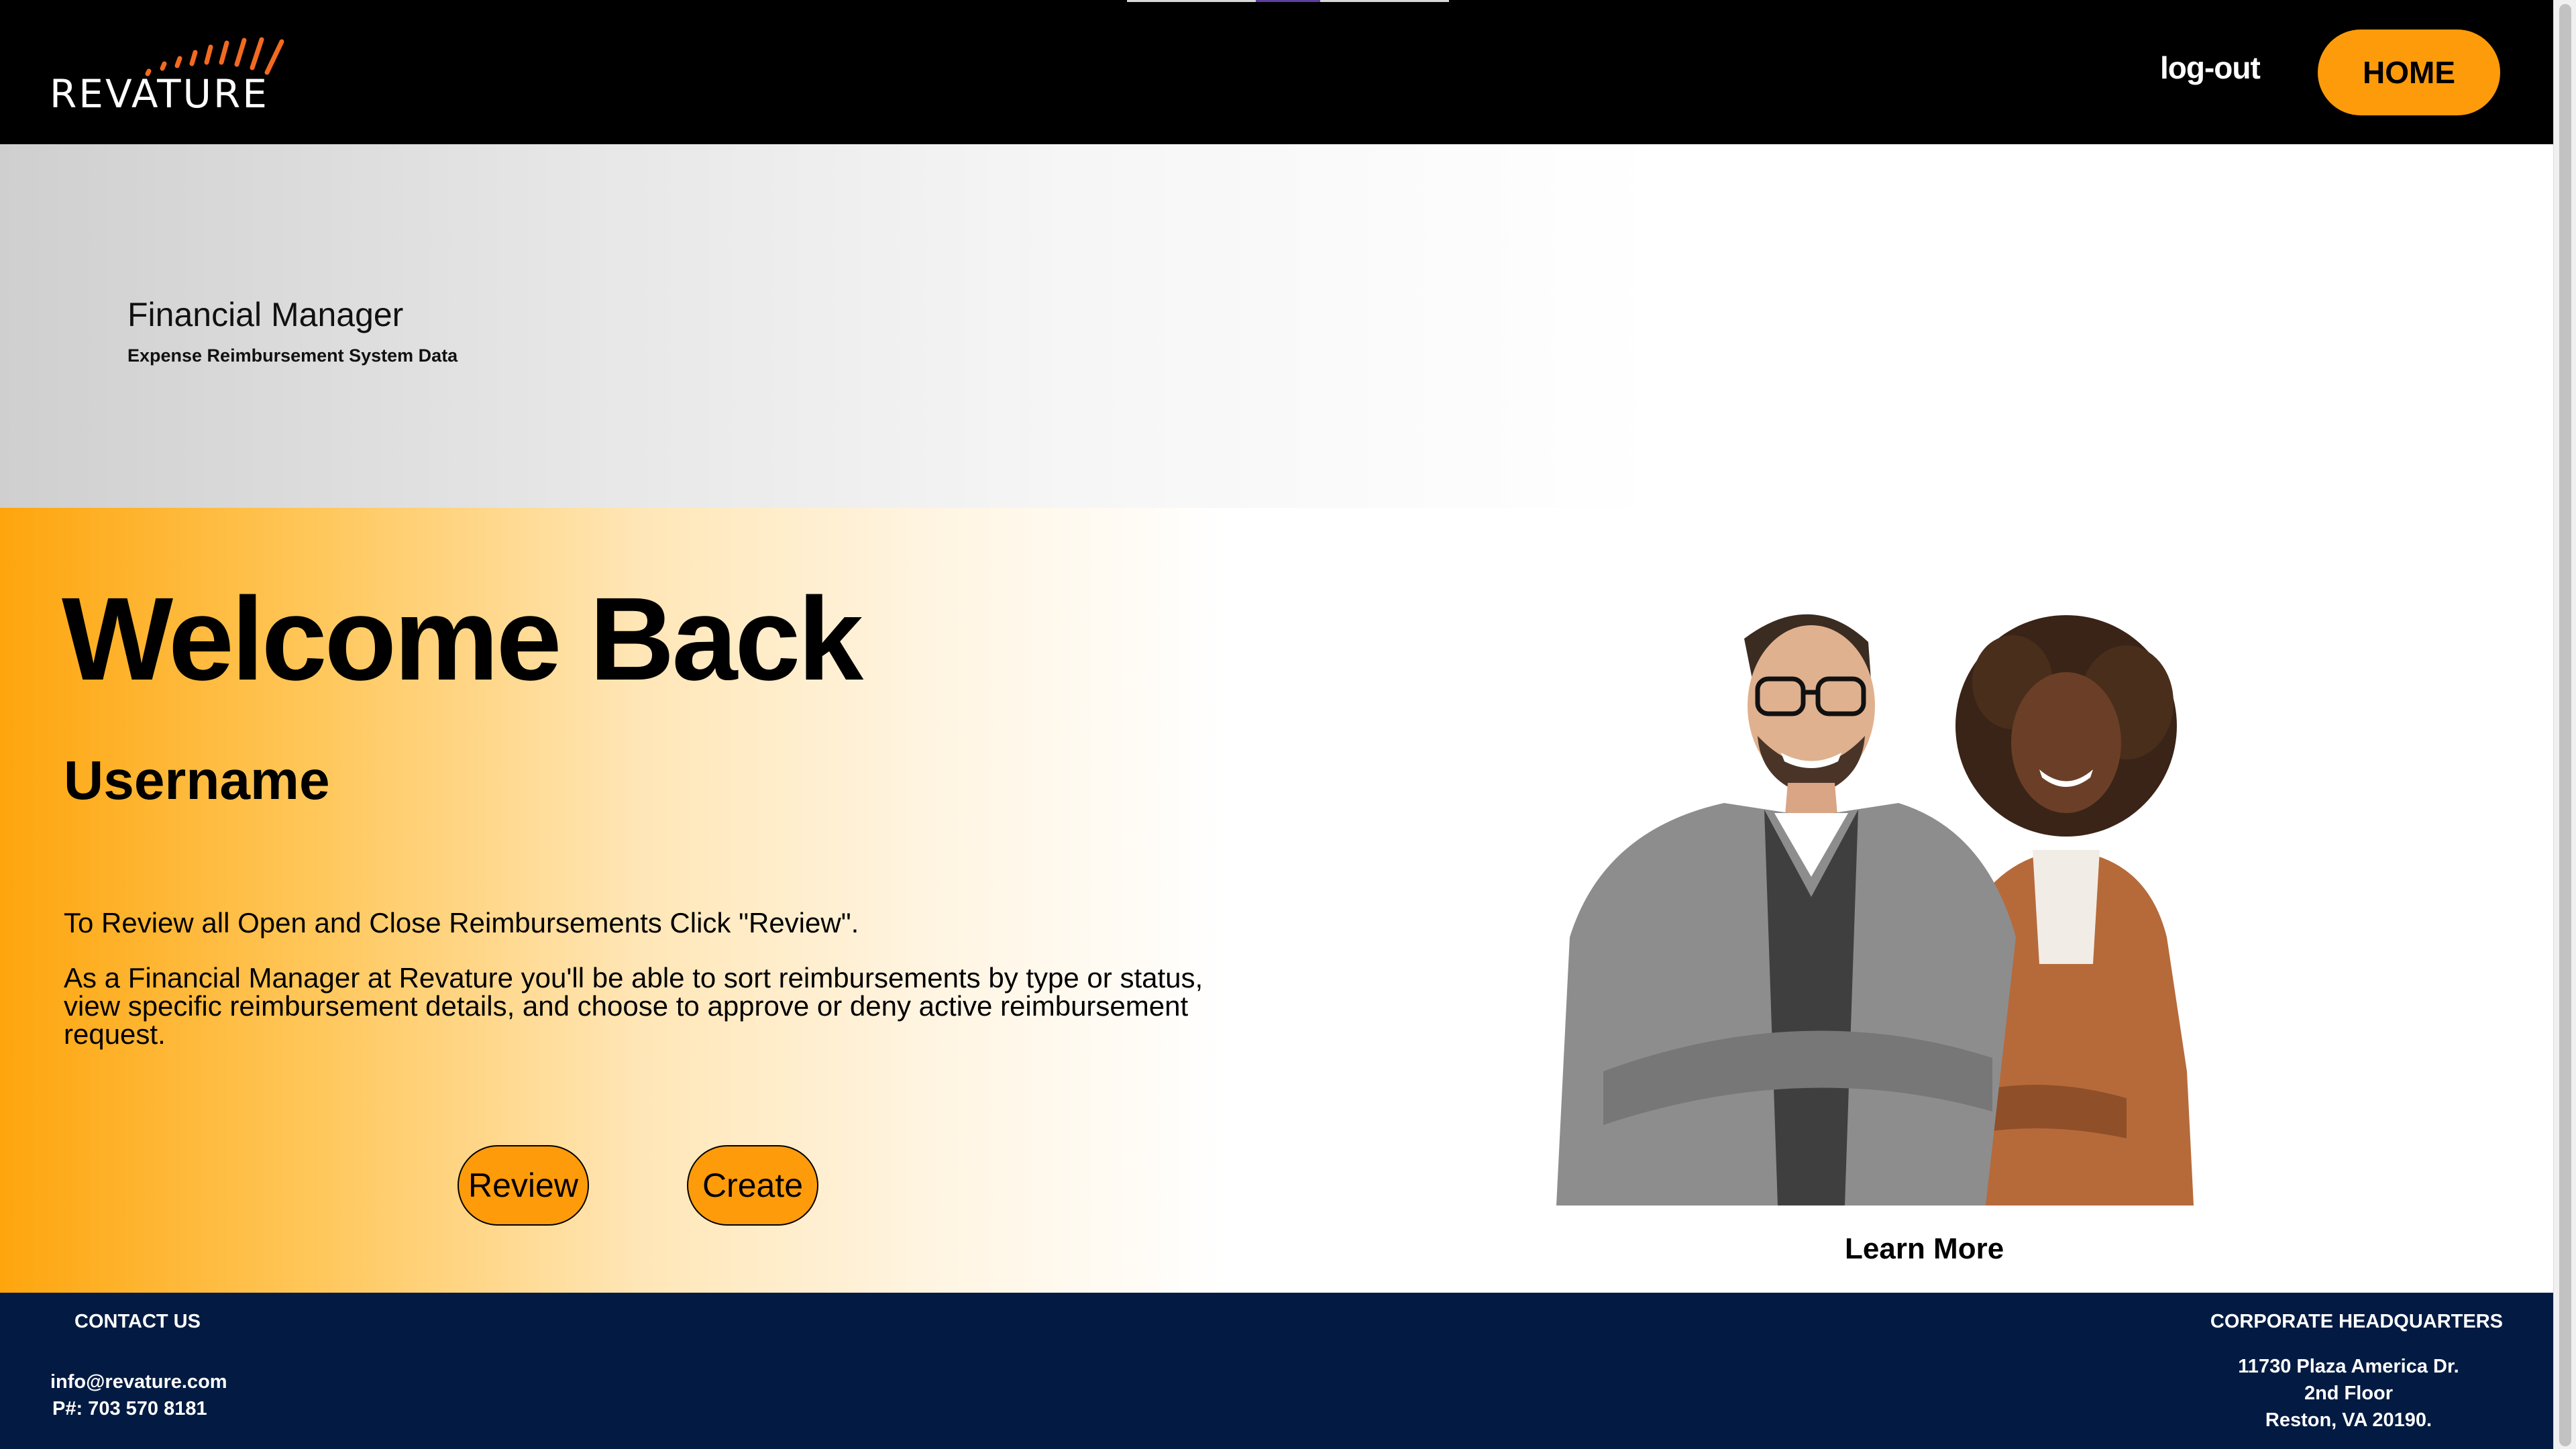 This screenshot has width=2576, height=1449. I want to click on top-loading-strip-highlight, so click(1288, 1).